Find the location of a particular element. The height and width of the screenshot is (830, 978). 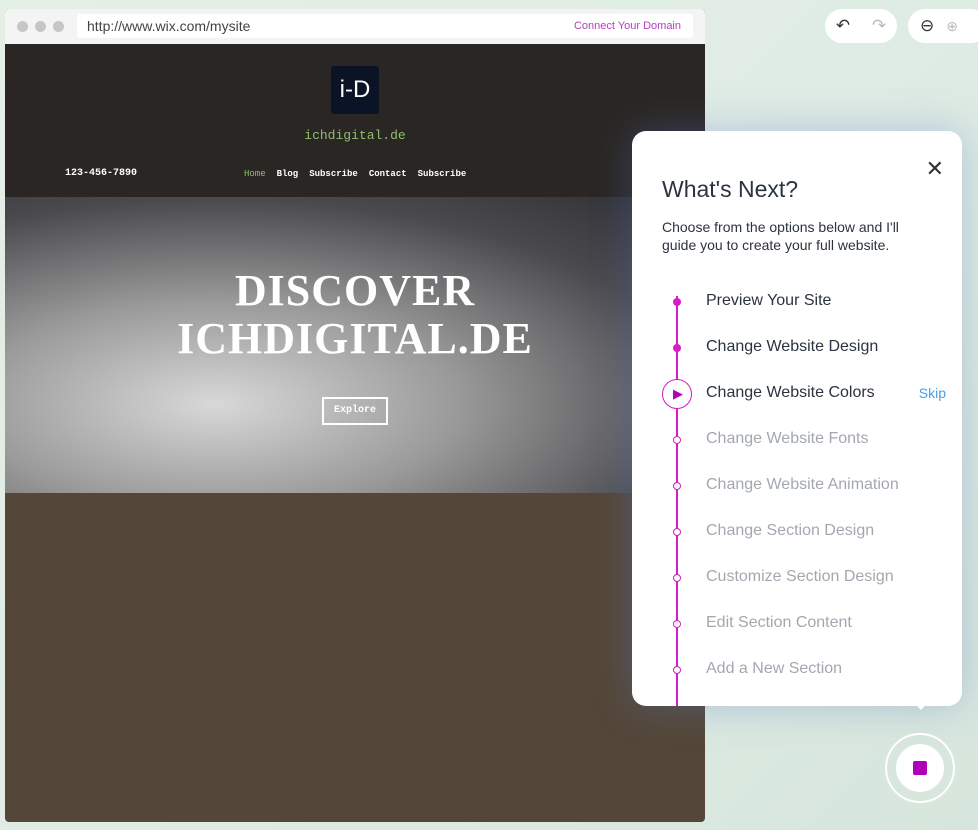

site-name: ichdigital.de is located at coordinates (355, 135).